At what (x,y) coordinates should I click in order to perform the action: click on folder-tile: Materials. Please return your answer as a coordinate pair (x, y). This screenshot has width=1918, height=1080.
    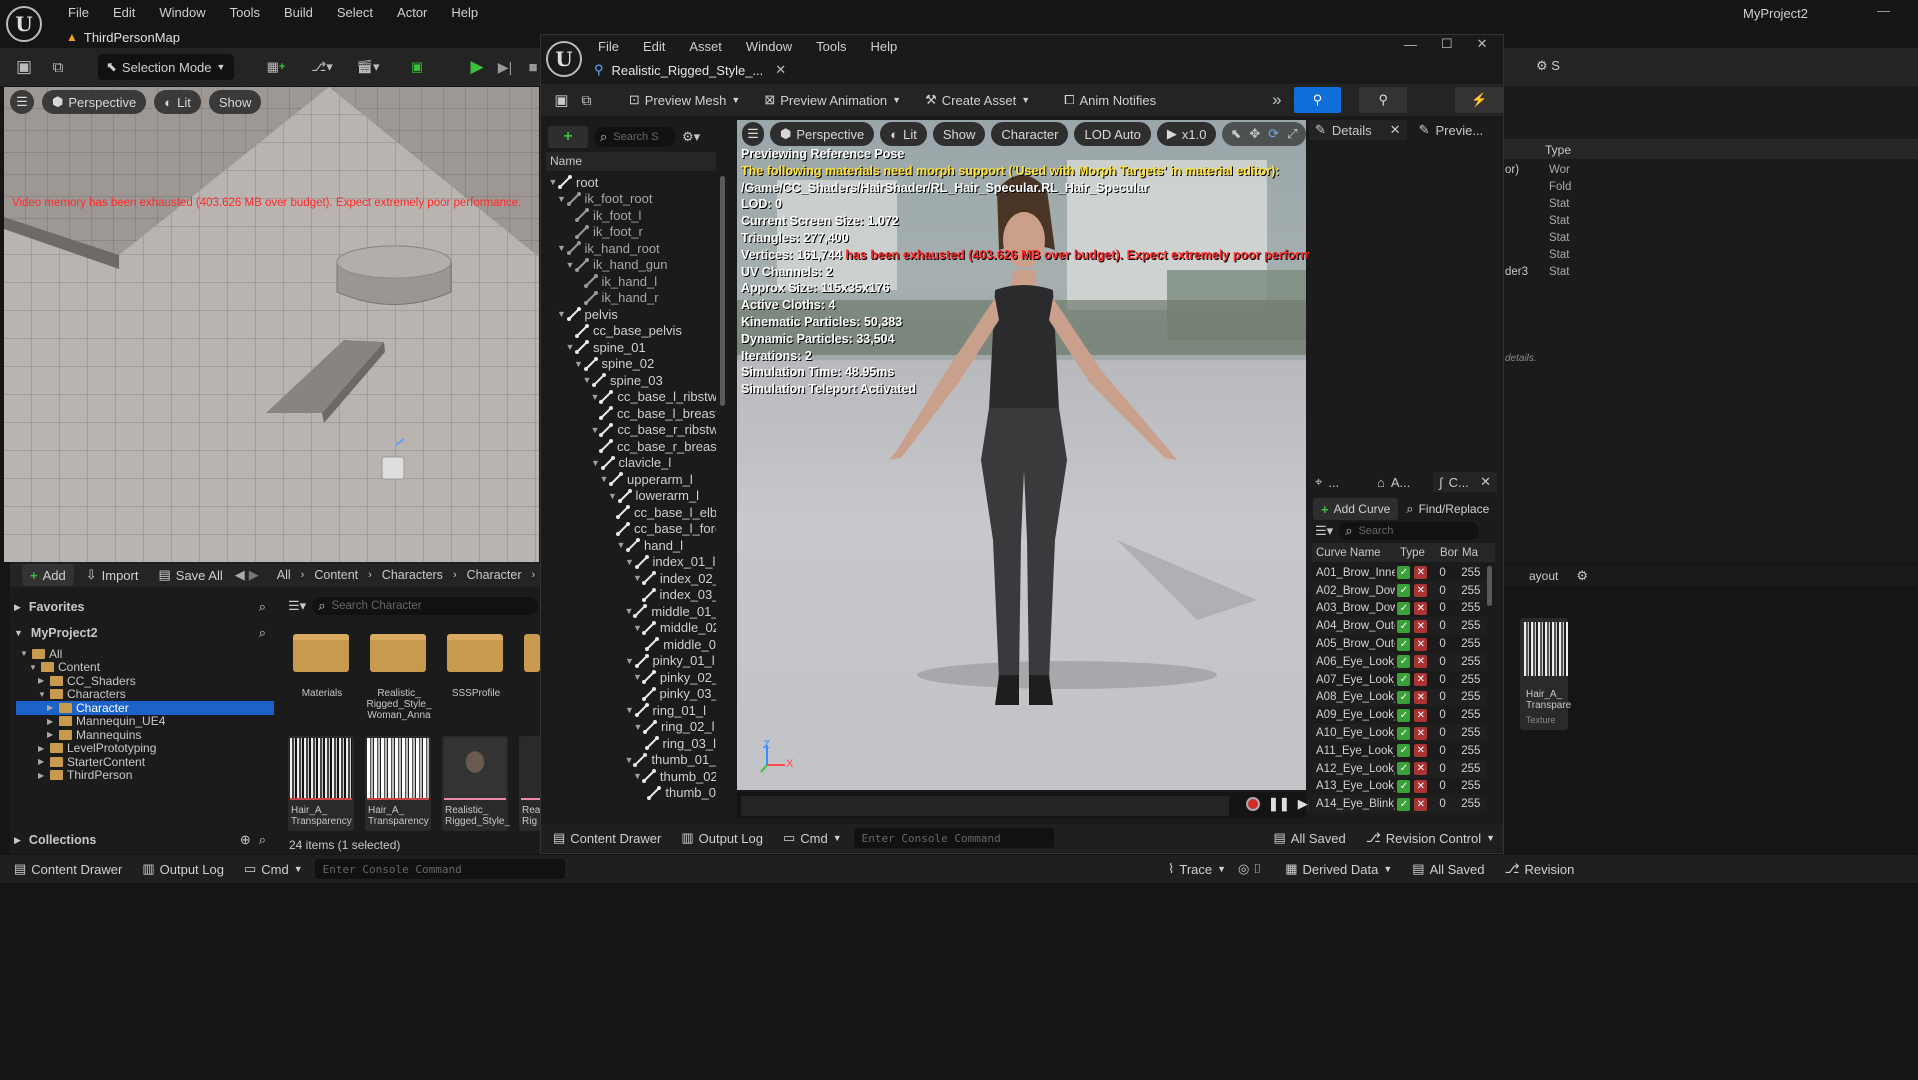
    Looking at the image, I should click on (324, 676).